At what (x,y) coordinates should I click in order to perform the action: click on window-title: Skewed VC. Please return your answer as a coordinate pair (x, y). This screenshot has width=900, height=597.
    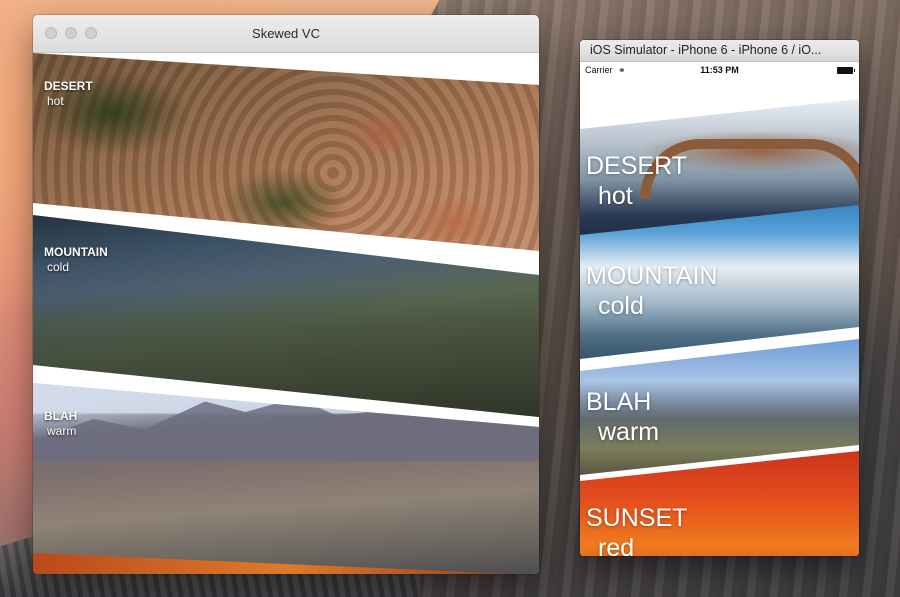
    Looking at the image, I should click on (286, 33).